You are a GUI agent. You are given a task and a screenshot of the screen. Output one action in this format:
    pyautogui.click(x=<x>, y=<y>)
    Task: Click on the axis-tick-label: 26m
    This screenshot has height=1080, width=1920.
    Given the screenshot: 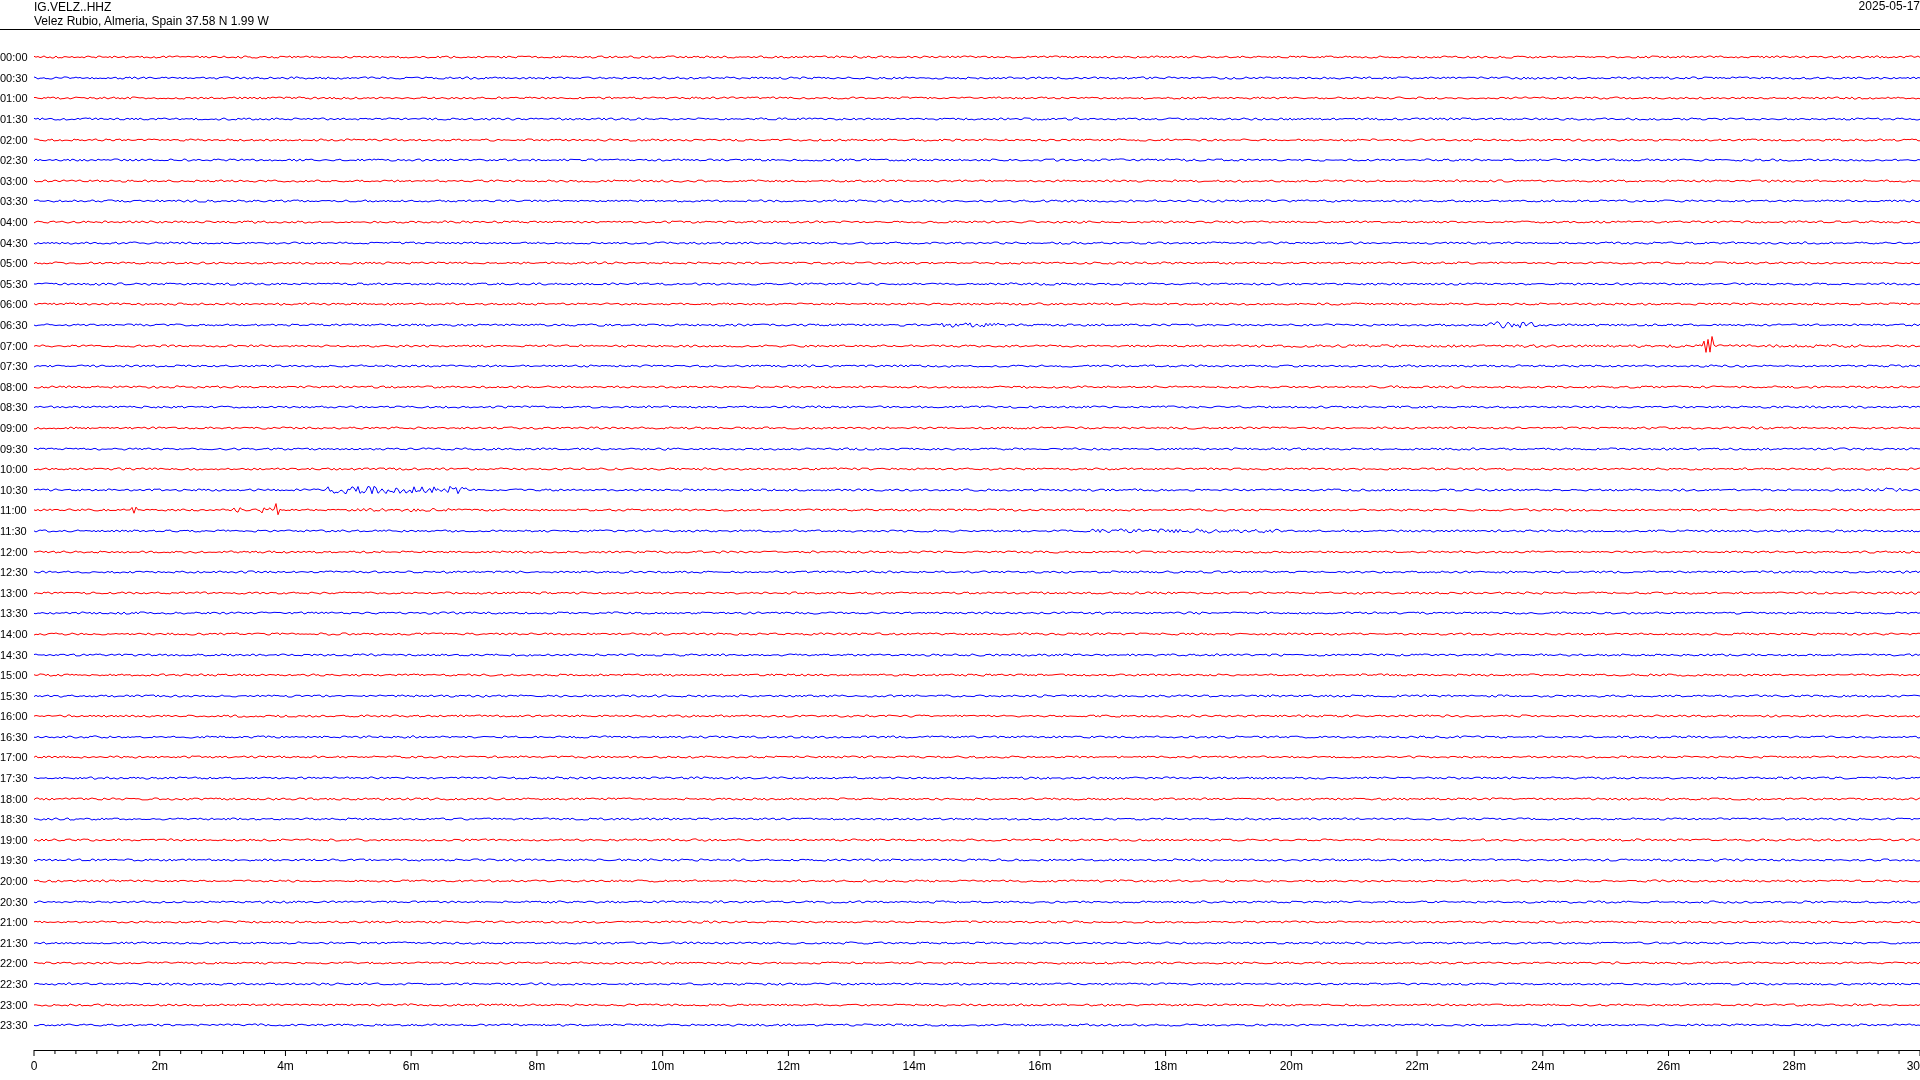 What is the action you would take?
    pyautogui.click(x=1668, y=1065)
    